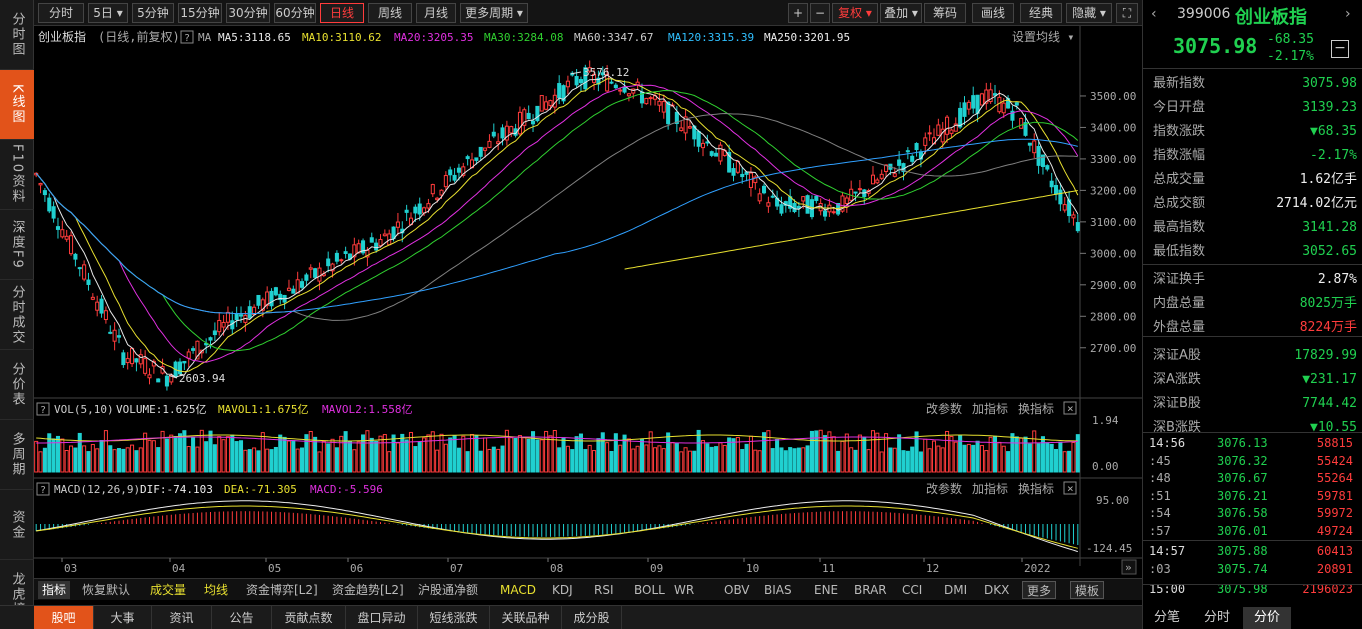 The width and height of the screenshot is (1362, 629). What do you see at coordinates (168, 590) in the screenshot?
I see `indicator-tab-2: 成交量` at bounding box center [168, 590].